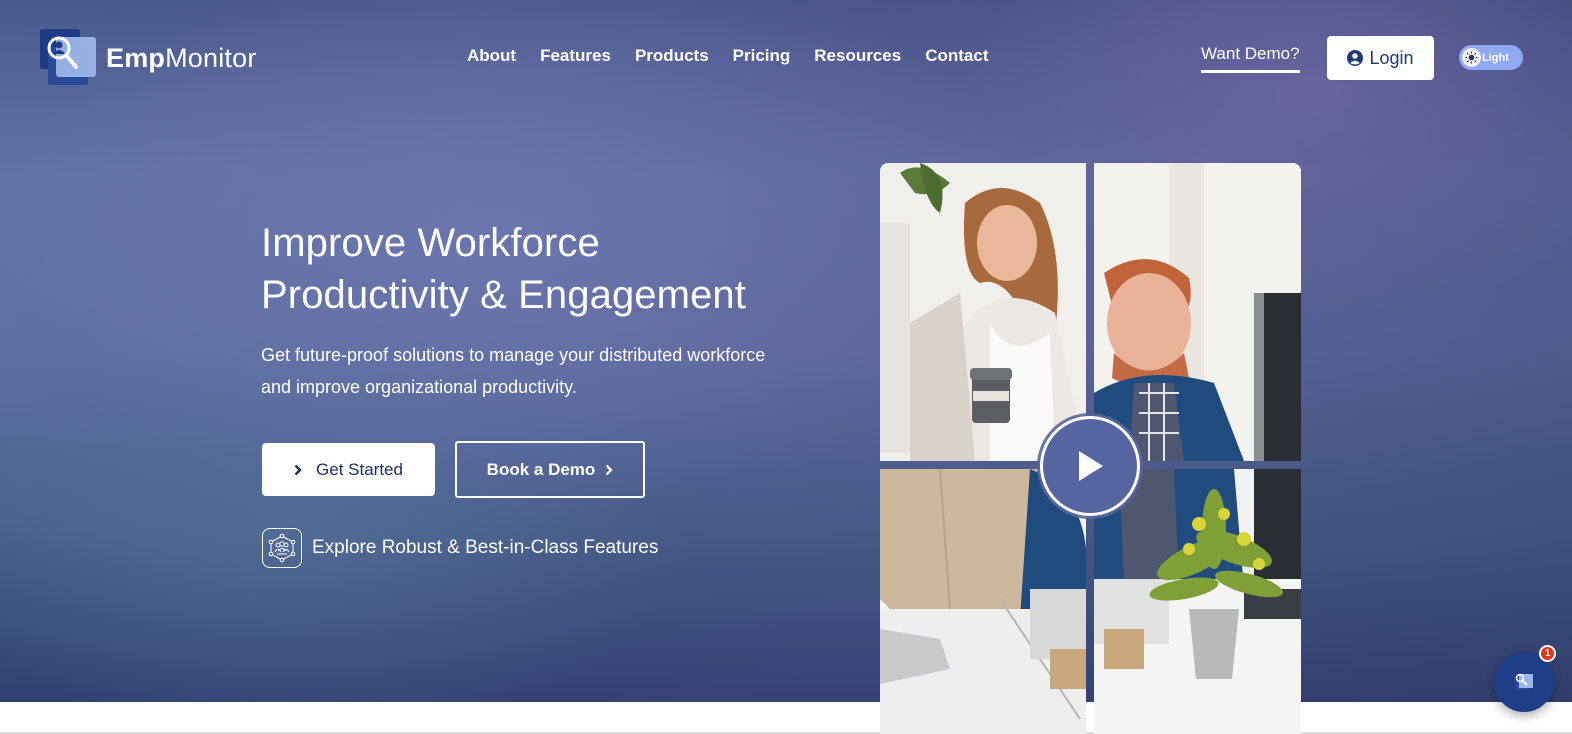  I want to click on chat-logo-icon, so click(1524, 681).